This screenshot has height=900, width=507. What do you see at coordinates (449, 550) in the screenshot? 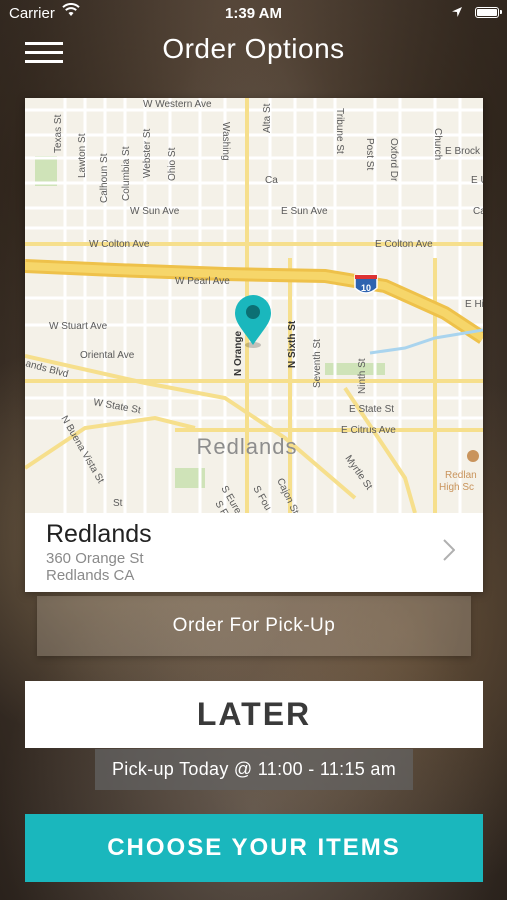
I see `chevron-right-icon` at bounding box center [449, 550].